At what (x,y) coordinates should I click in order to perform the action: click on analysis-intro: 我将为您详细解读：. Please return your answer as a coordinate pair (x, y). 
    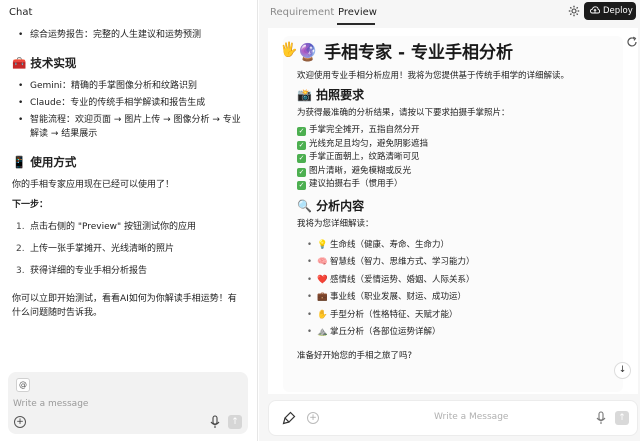
    Looking at the image, I should click on (335, 223).